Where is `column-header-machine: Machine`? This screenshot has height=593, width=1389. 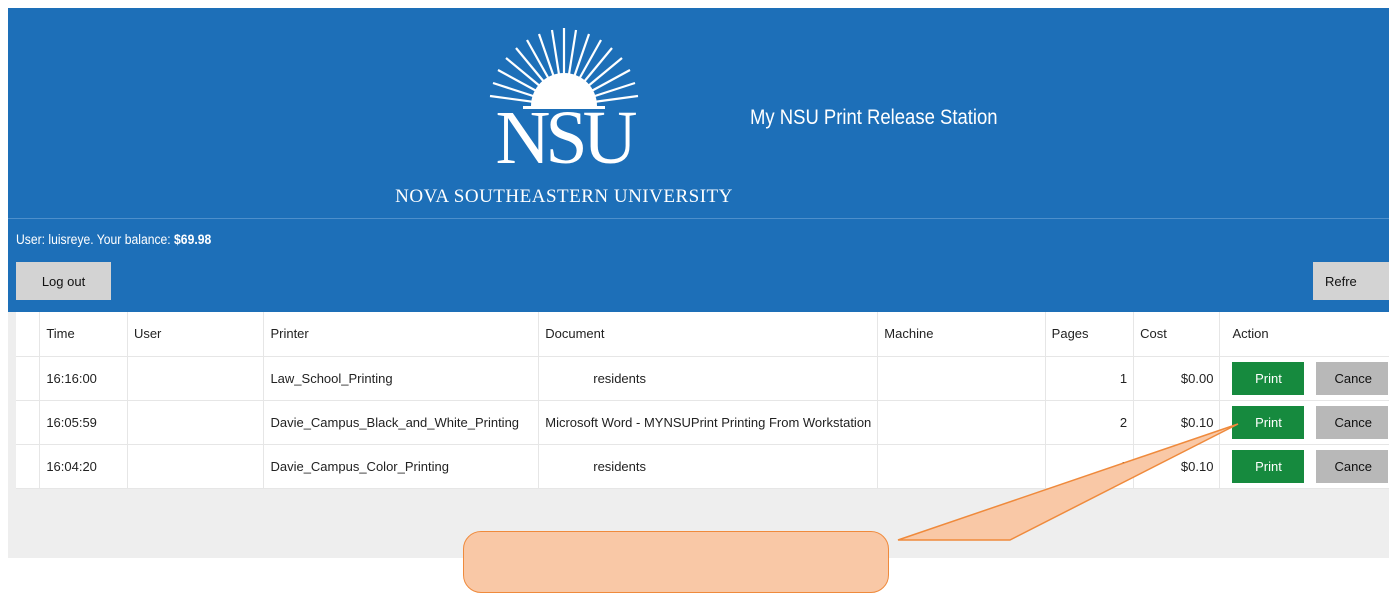 column-header-machine: Machine is located at coordinates (961, 334).